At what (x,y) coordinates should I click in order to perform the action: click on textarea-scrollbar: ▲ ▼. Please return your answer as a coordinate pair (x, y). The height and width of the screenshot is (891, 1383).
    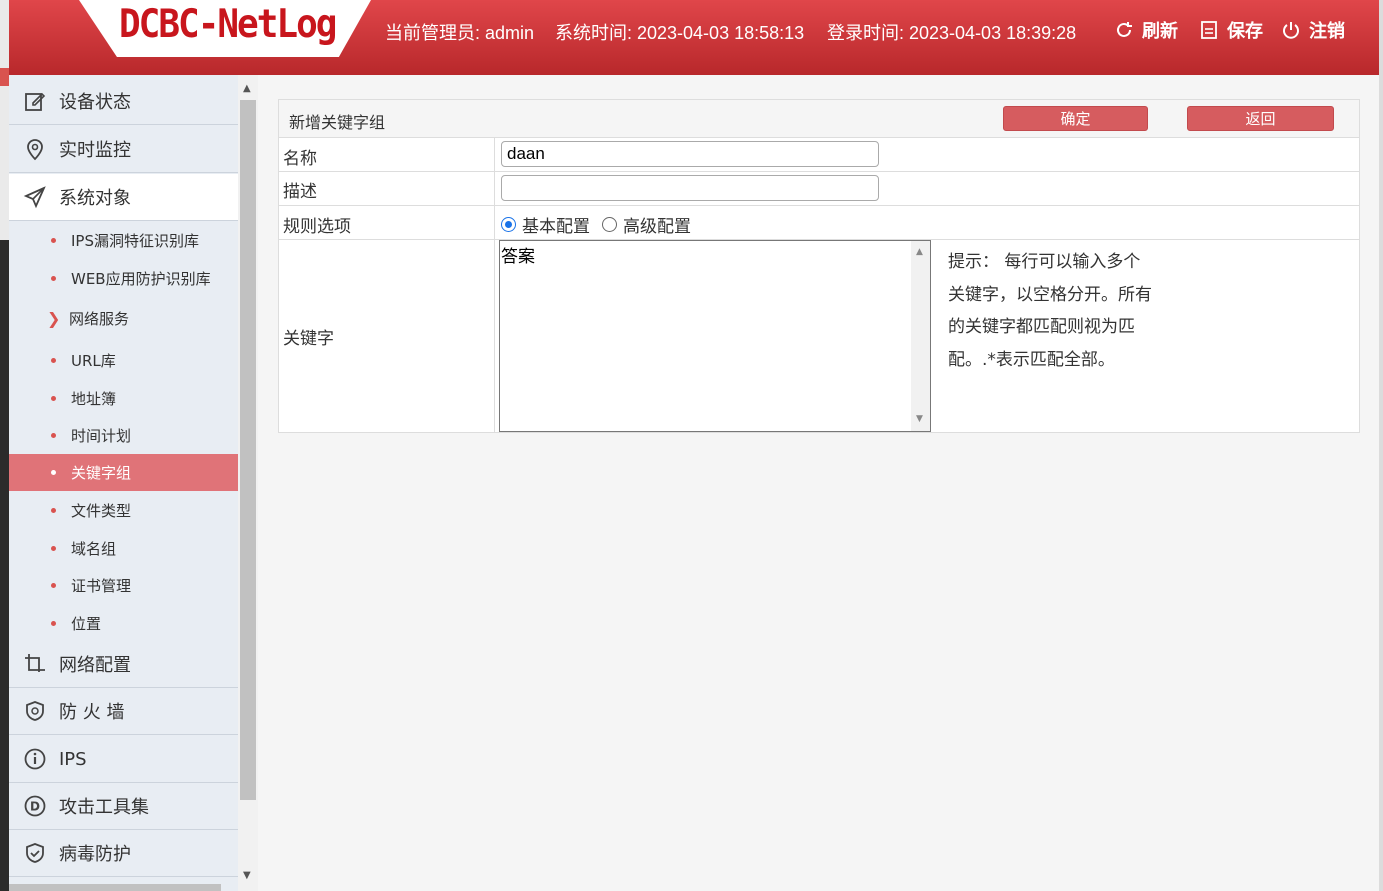
    Looking at the image, I should click on (920, 336).